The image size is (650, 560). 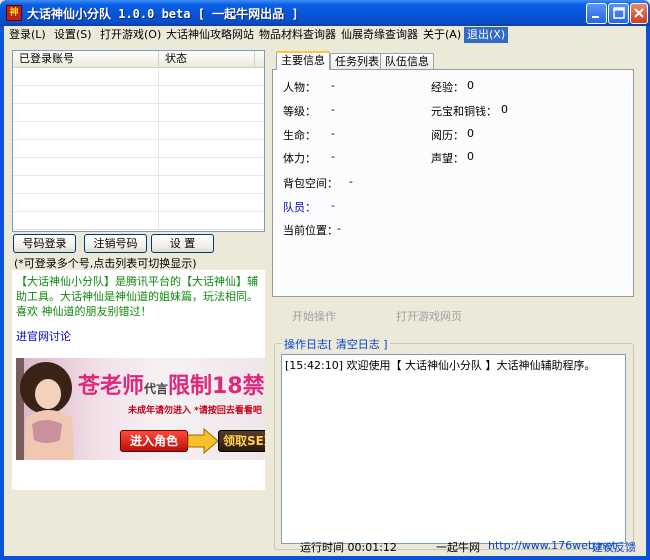 I want to click on log-line: [15:42:10] 欢迎使用【 大话神仙小分队 】大话神仙辅助程序。, so click(x=440, y=365).